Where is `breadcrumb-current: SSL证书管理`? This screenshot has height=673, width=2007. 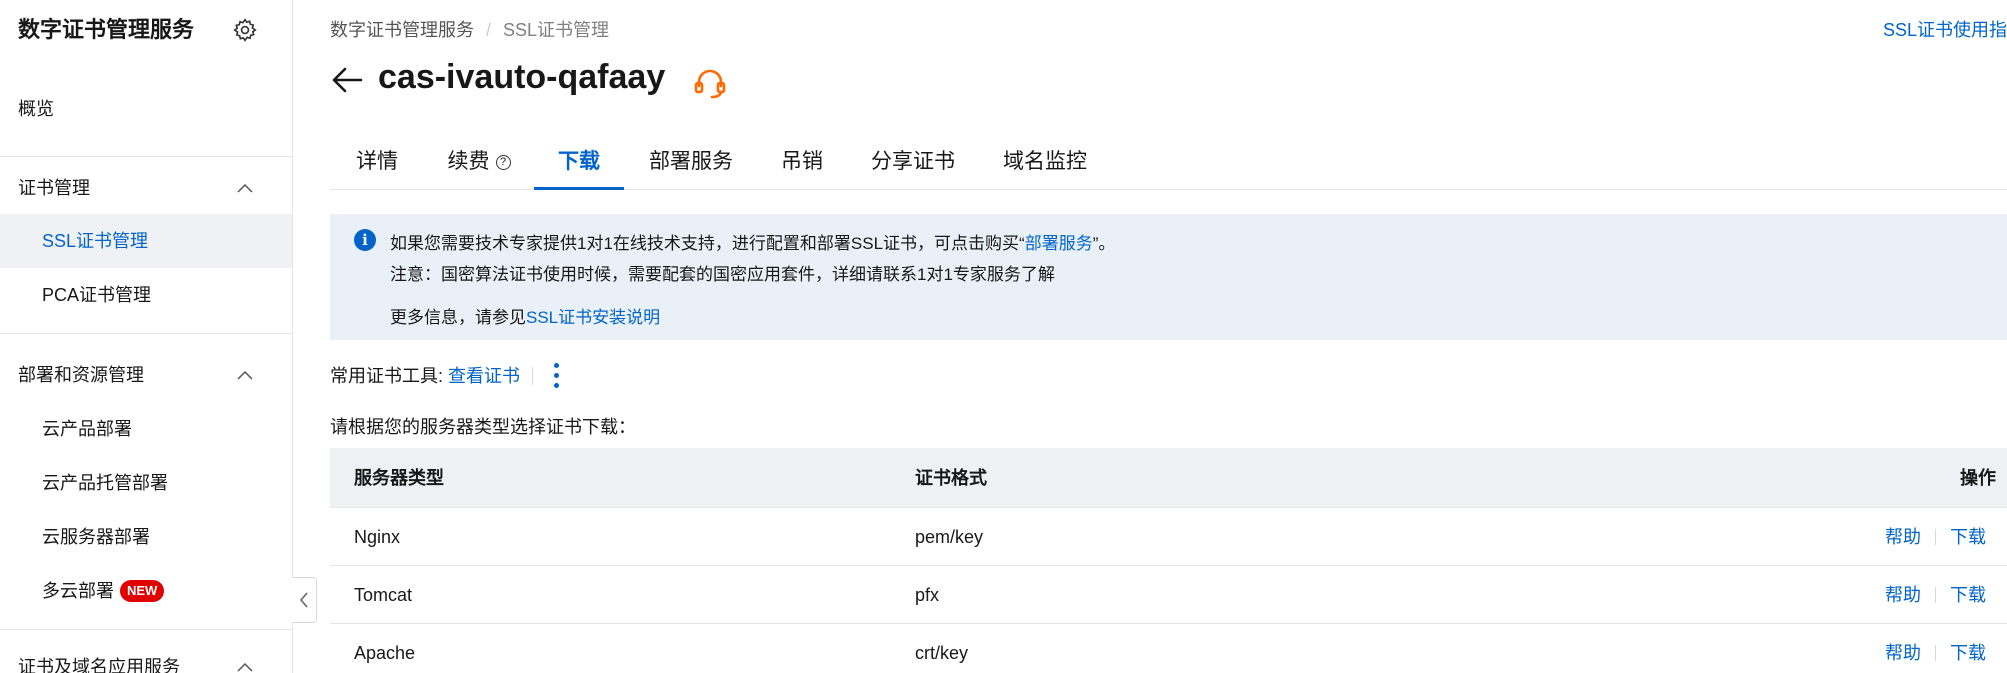
breadcrumb-current: SSL证书管理 is located at coordinates (556, 30).